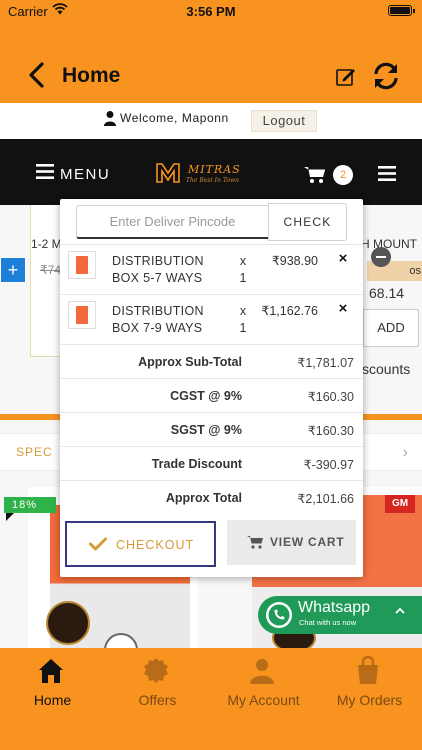 Image resolution: width=422 pixels, height=750 pixels. Describe the element at coordinates (400, 610) in the screenshot. I see `chevron-up-icon` at that location.